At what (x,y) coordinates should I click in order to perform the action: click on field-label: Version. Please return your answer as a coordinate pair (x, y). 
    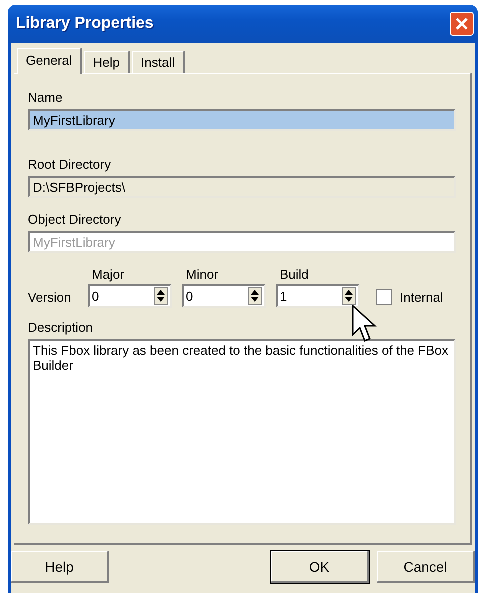
    Looking at the image, I should click on (50, 297).